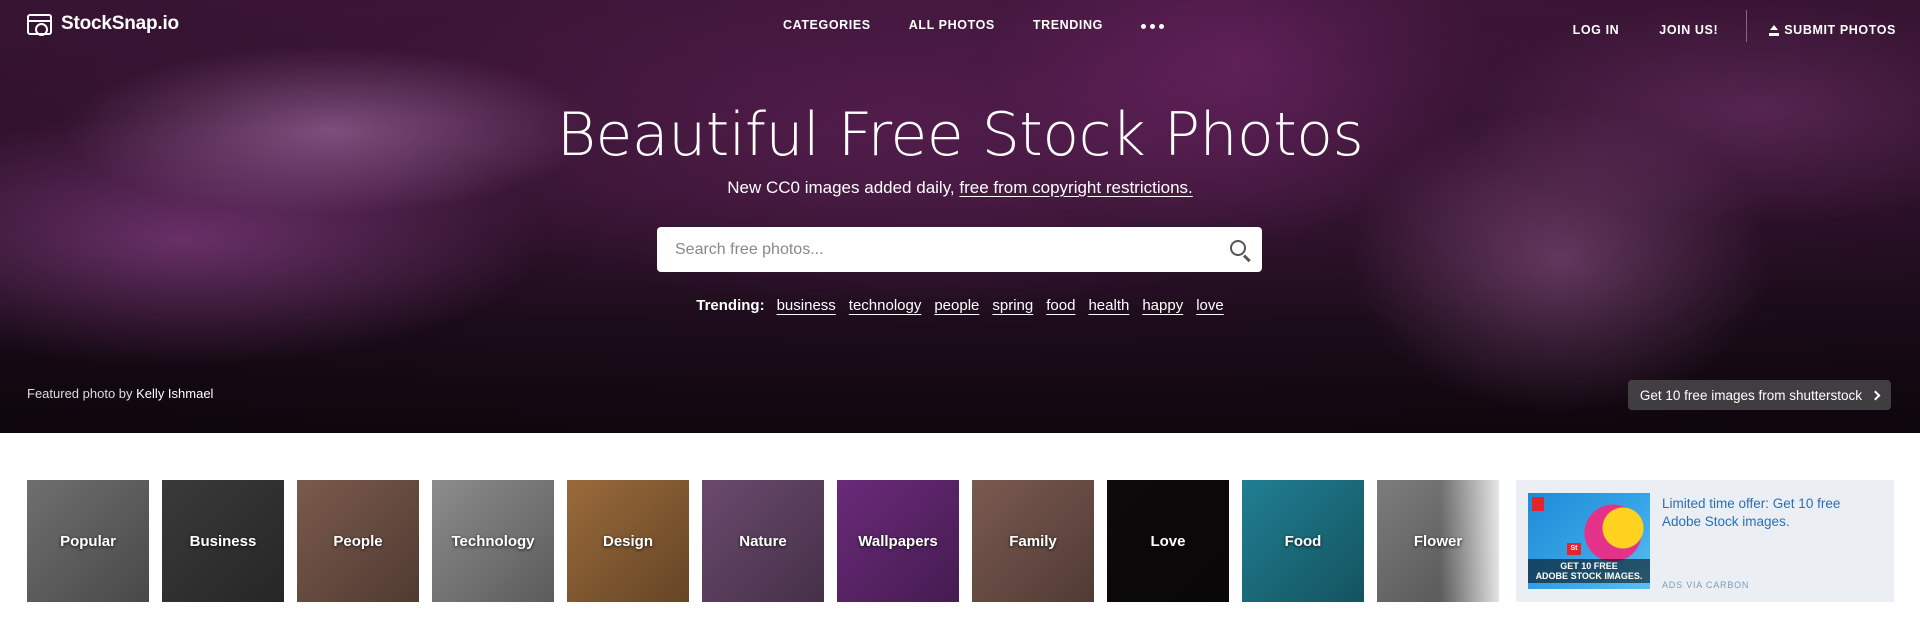  What do you see at coordinates (952, 25) in the screenshot?
I see `nav-all-photos: ALL PHOTOS` at bounding box center [952, 25].